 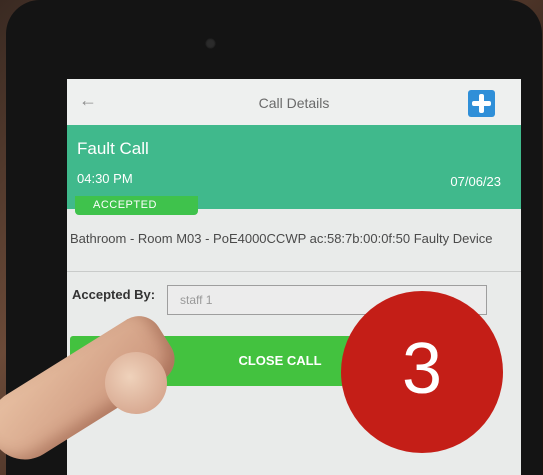 I want to click on page-title: Call Details, so click(x=294, y=103).